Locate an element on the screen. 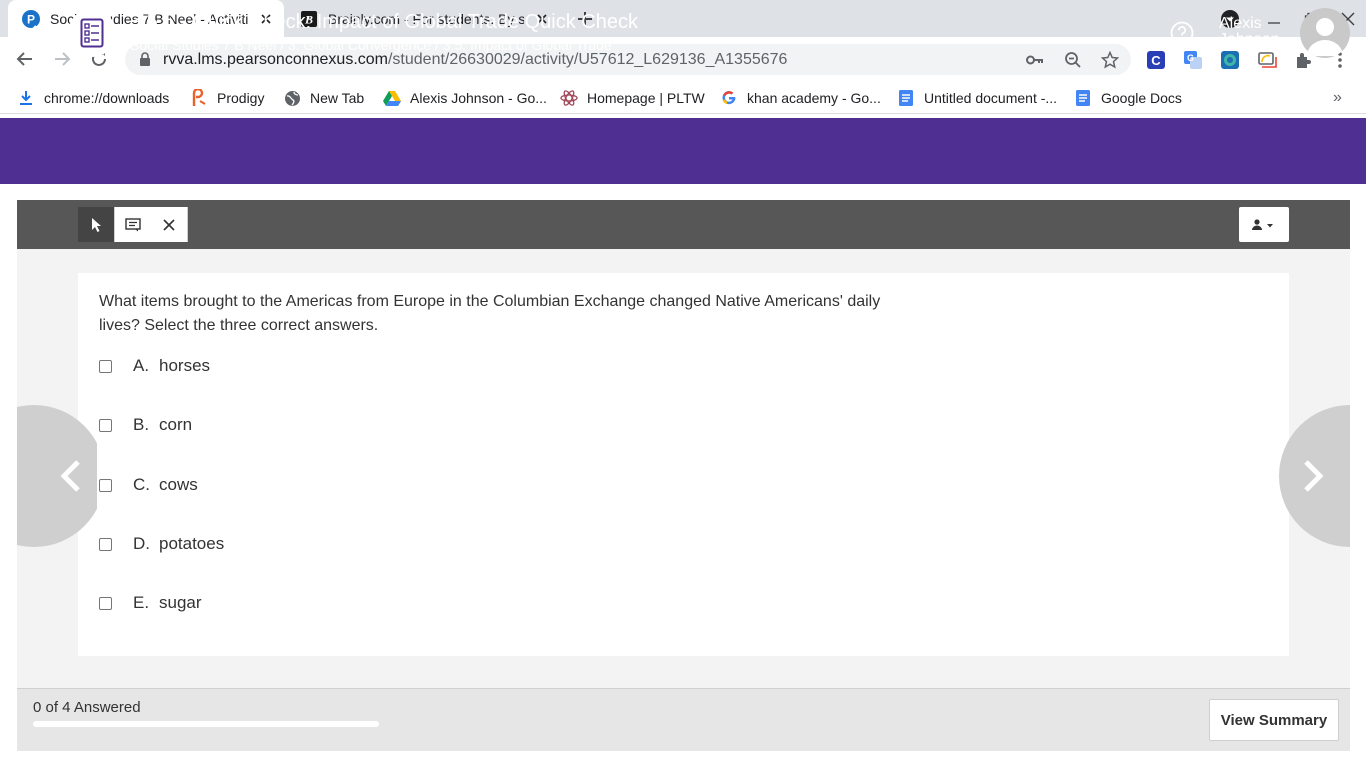 This screenshot has height=768, width=1366. previous-question-button is located at coordinates (57, 476).